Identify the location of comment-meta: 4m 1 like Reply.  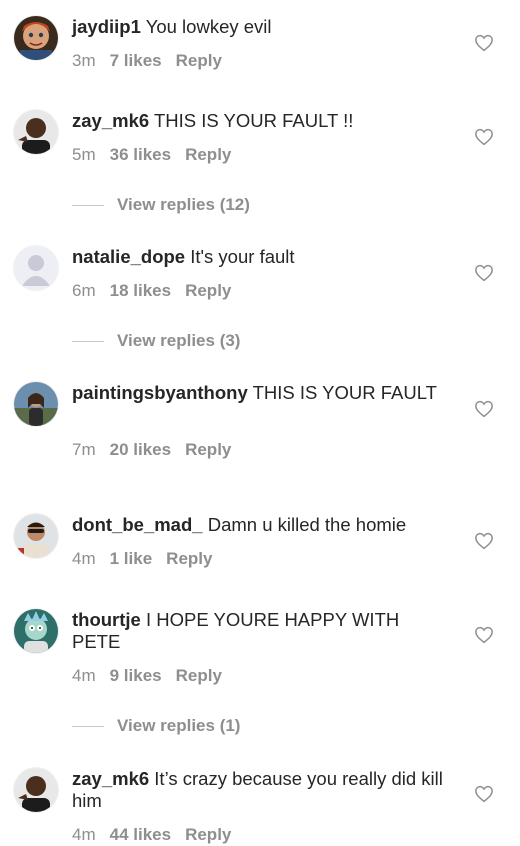
(149, 559).